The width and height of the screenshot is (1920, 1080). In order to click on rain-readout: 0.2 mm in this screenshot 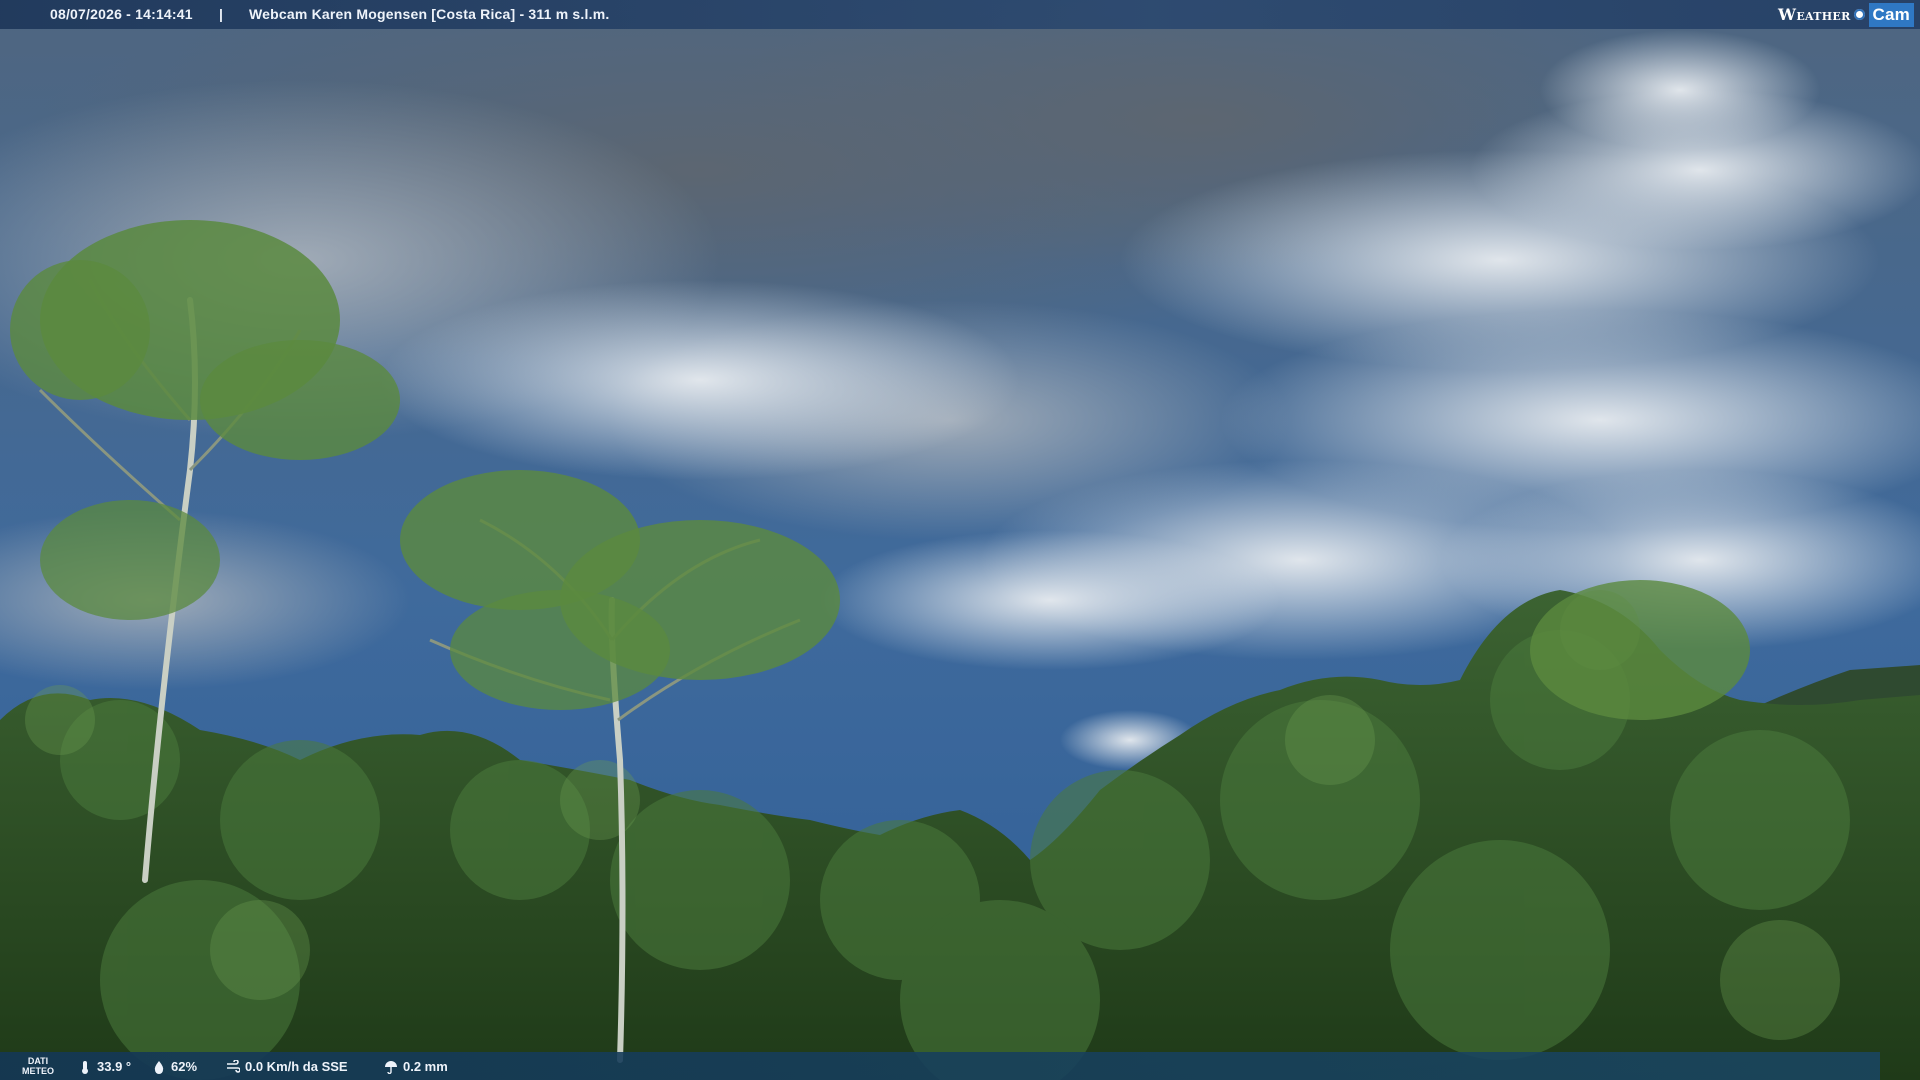, I will do `click(416, 1066)`.